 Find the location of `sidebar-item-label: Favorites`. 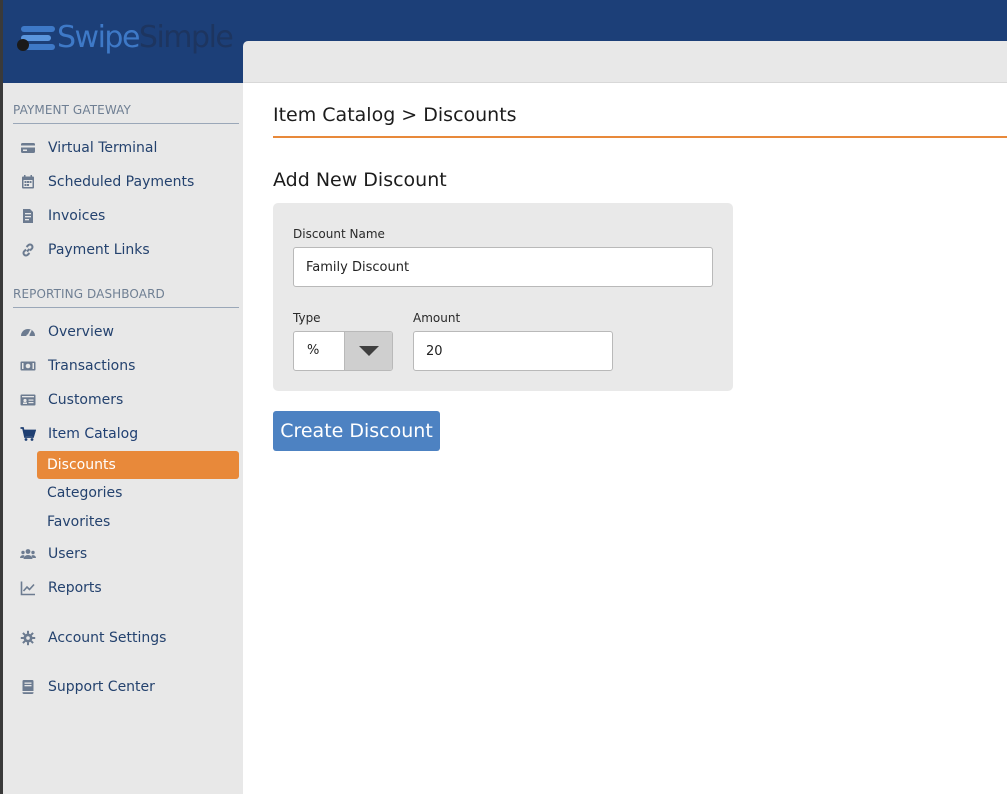

sidebar-item-label: Favorites is located at coordinates (79, 522).